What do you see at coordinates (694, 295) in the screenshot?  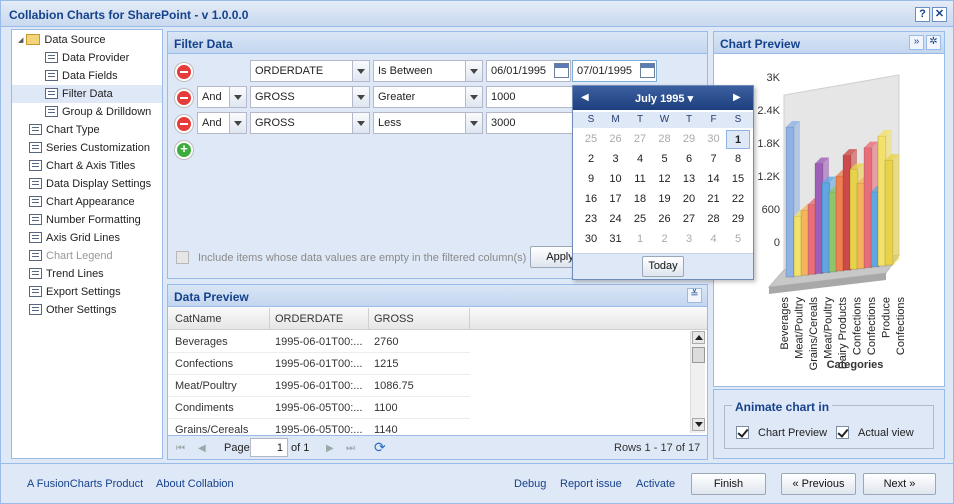 I see `collapse-icon: ≚` at bounding box center [694, 295].